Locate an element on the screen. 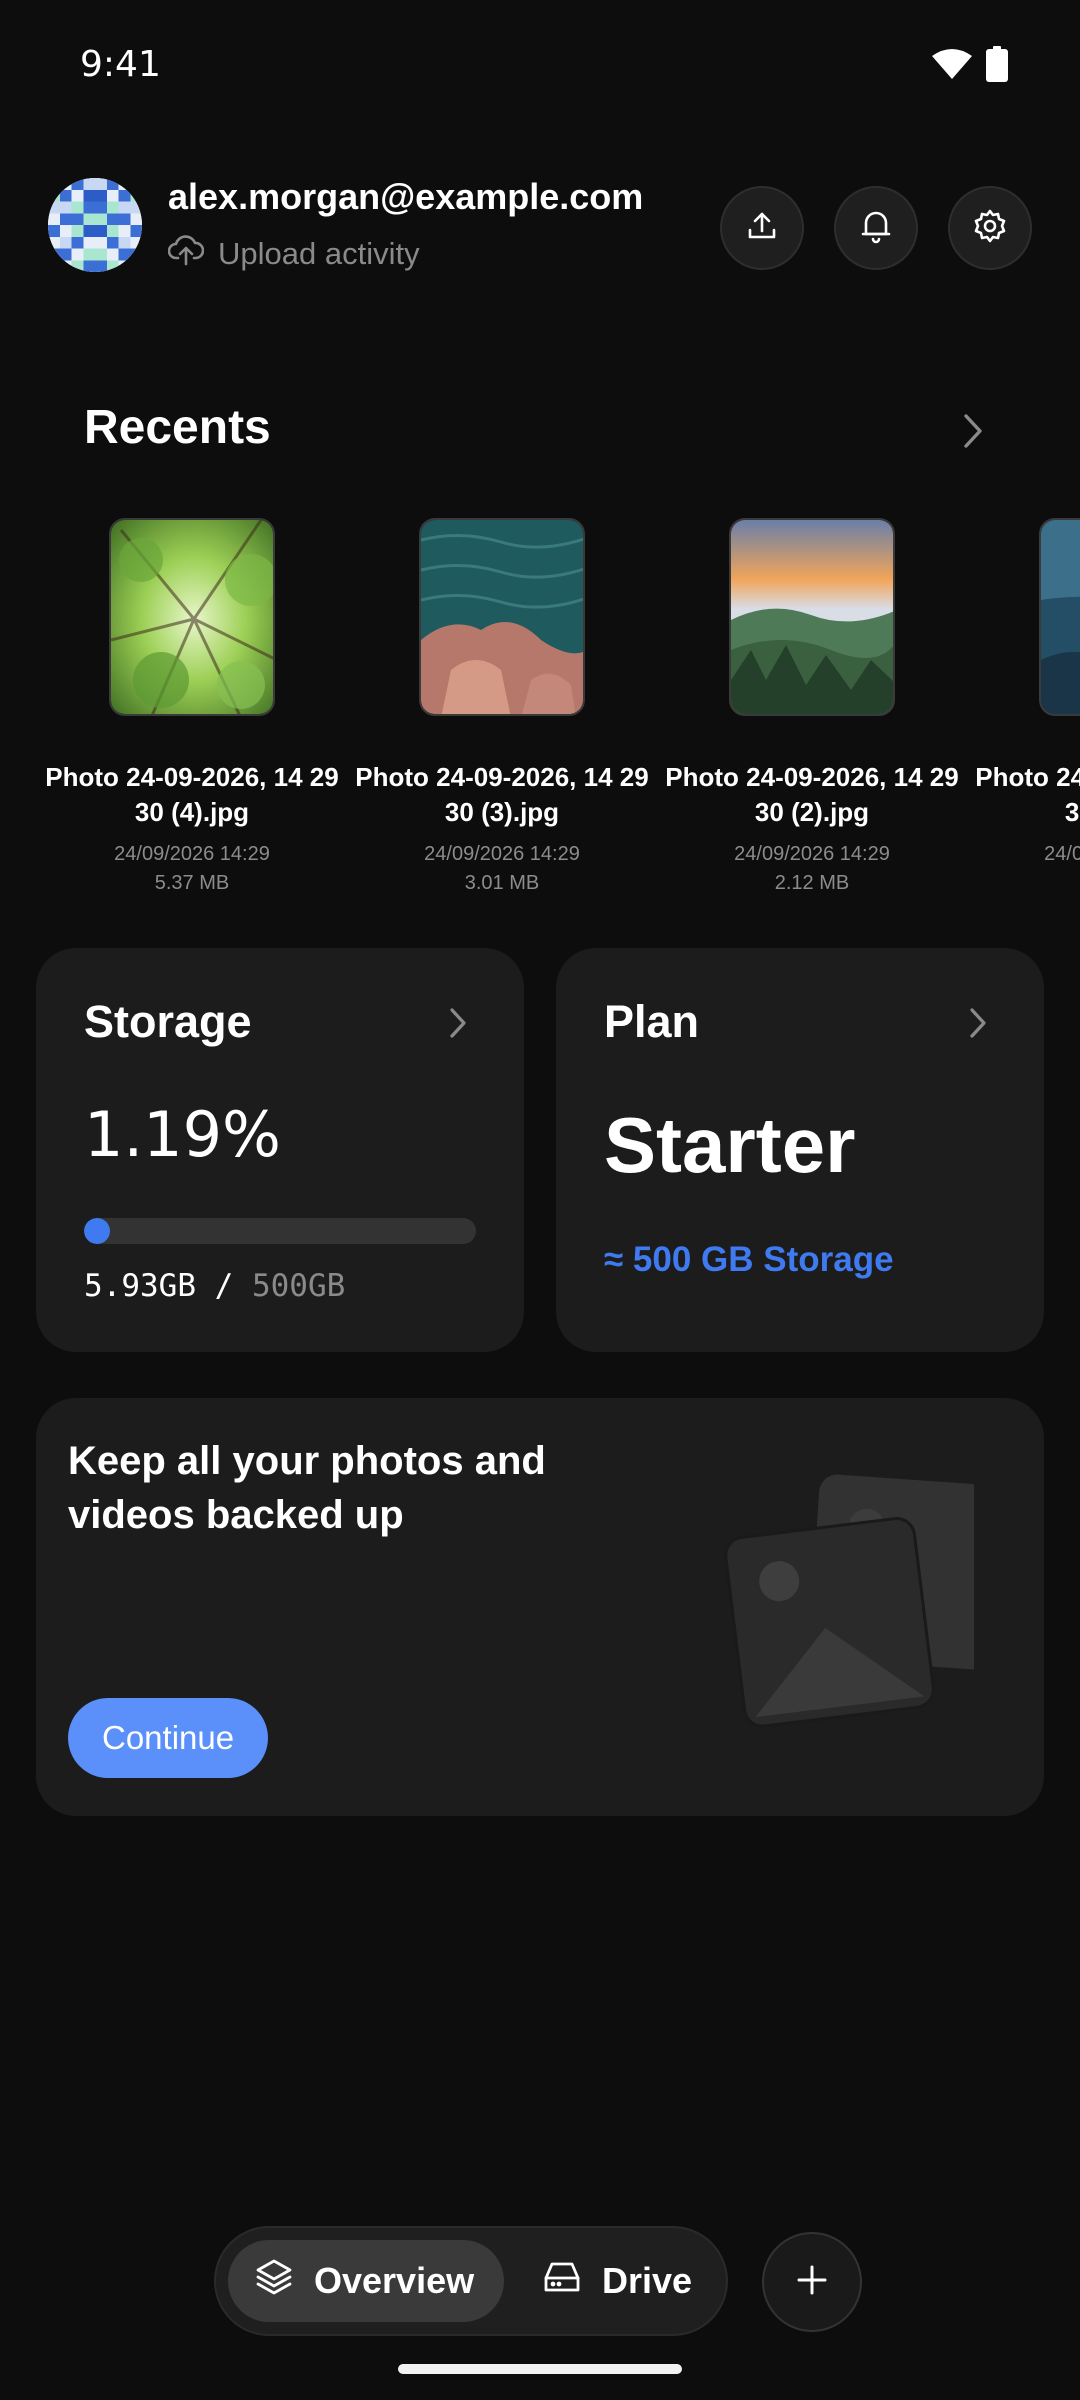 This screenshot has height=2400, width=1080. battery-icon is located at coordinates (997, 66).